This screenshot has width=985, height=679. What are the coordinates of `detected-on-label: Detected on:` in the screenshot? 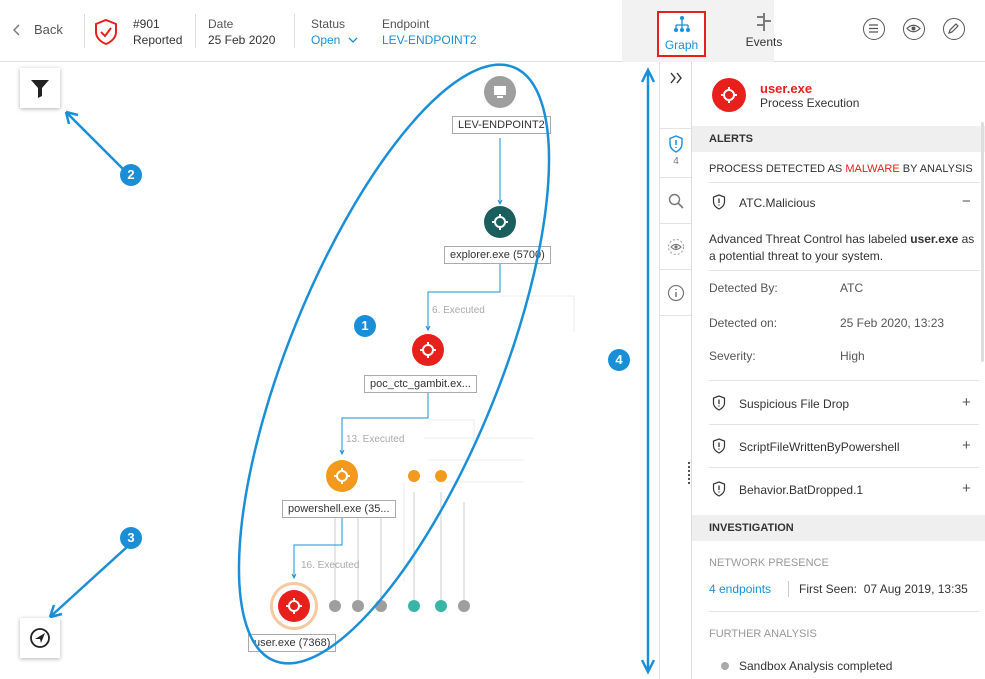 It's located at (743, 323).